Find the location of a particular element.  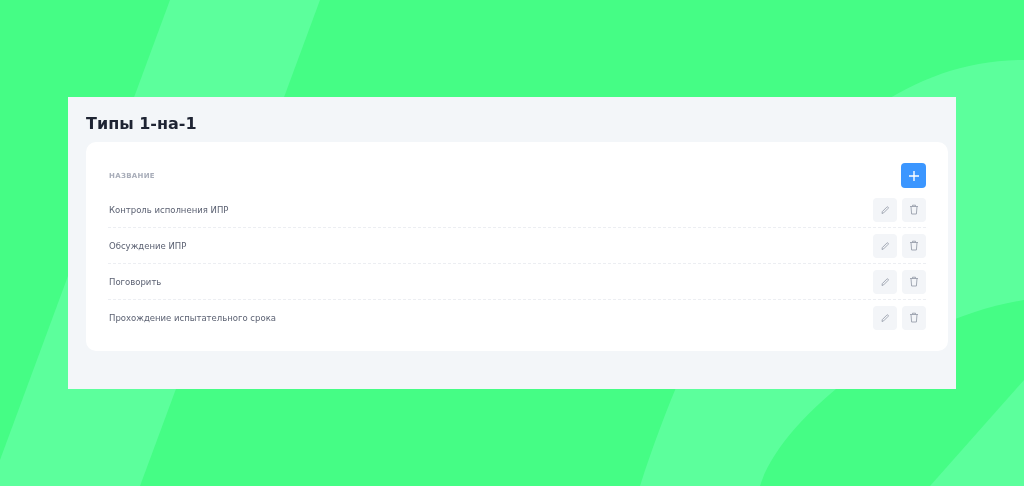

type-name: Контроль исполнения ИПР is located at coordinates (168, 209).